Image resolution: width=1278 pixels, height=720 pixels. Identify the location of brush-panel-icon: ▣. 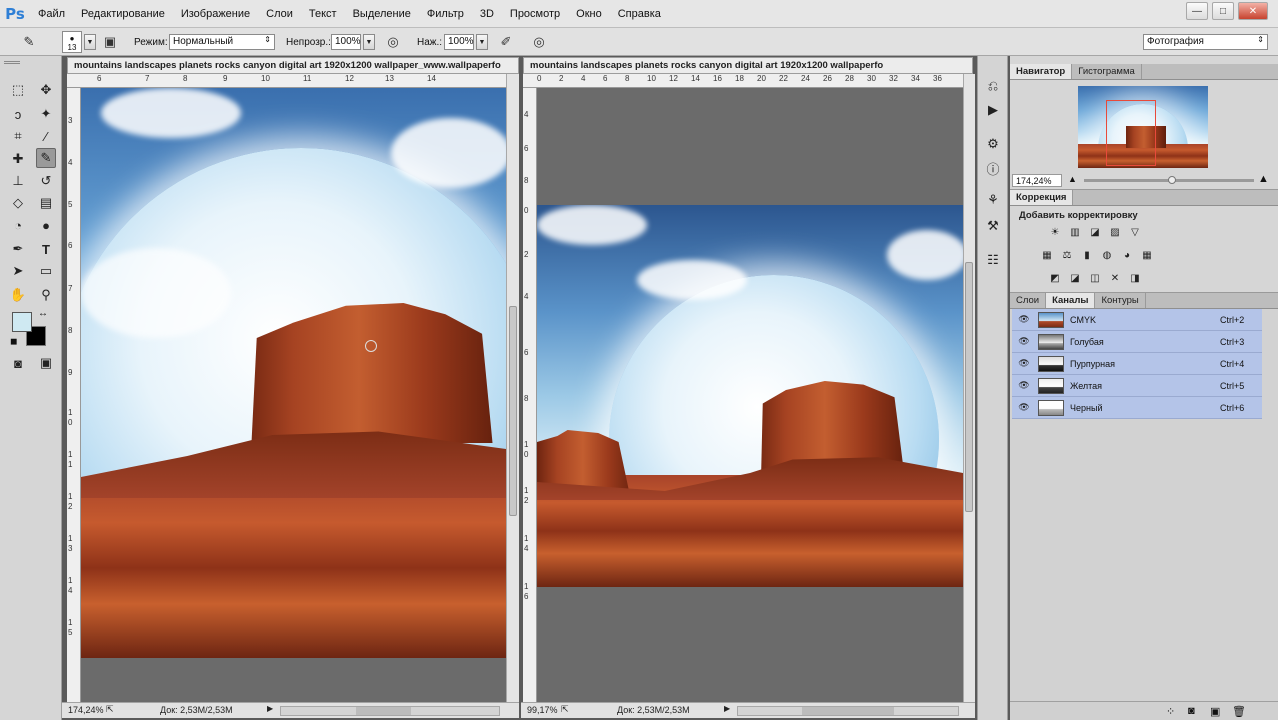
(110, 42).